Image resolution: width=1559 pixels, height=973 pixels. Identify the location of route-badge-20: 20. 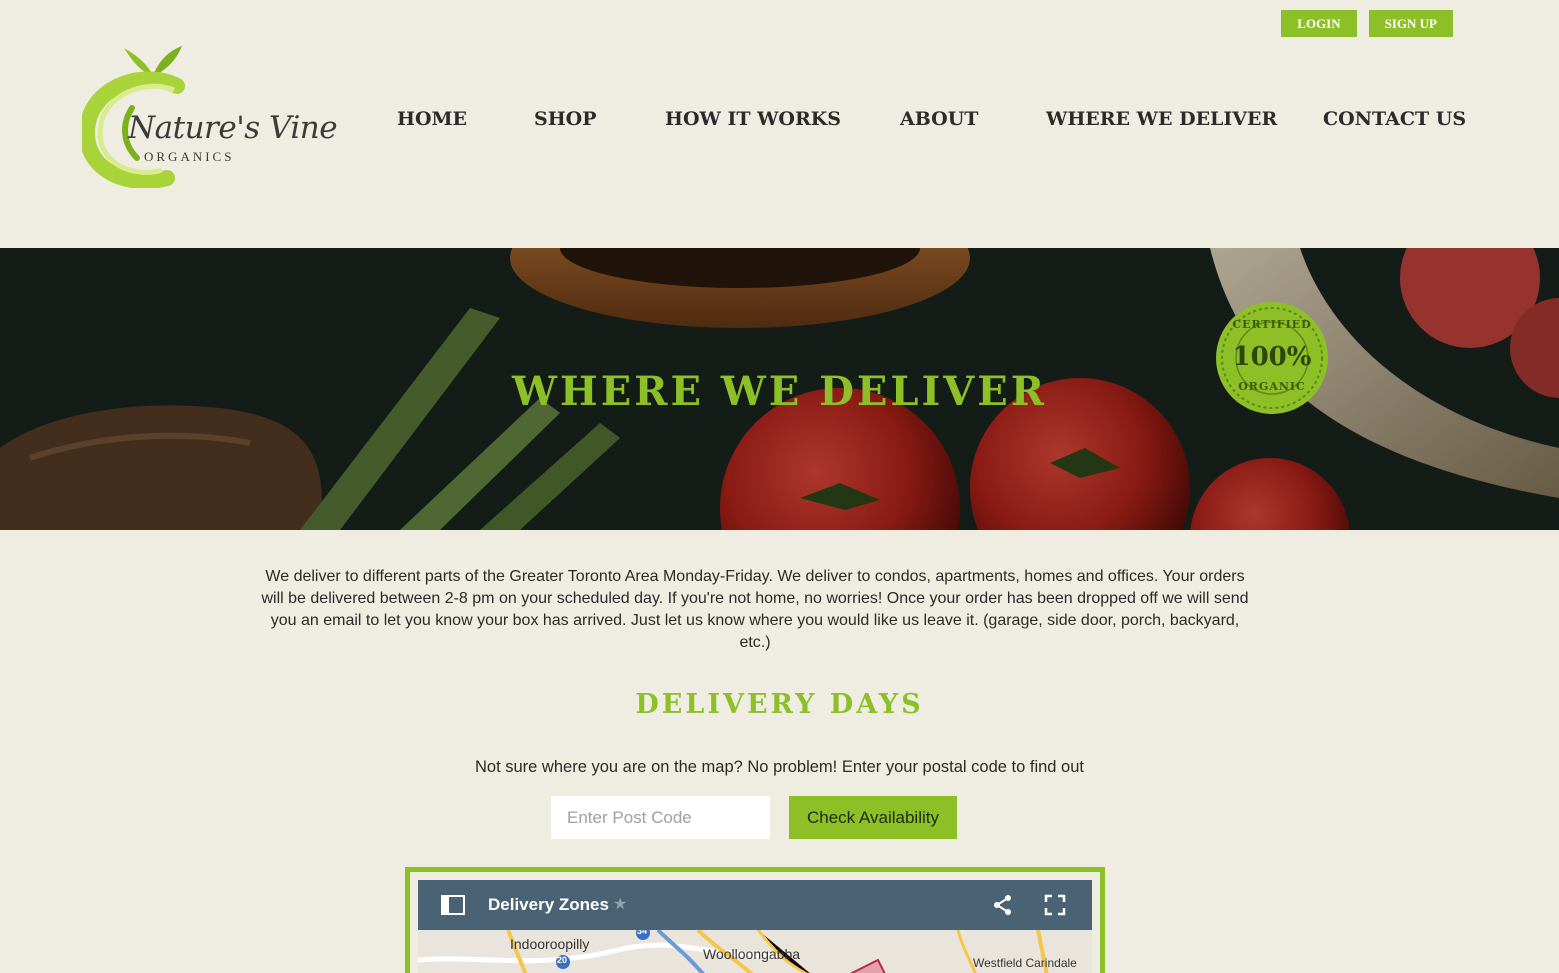
(562, 960).